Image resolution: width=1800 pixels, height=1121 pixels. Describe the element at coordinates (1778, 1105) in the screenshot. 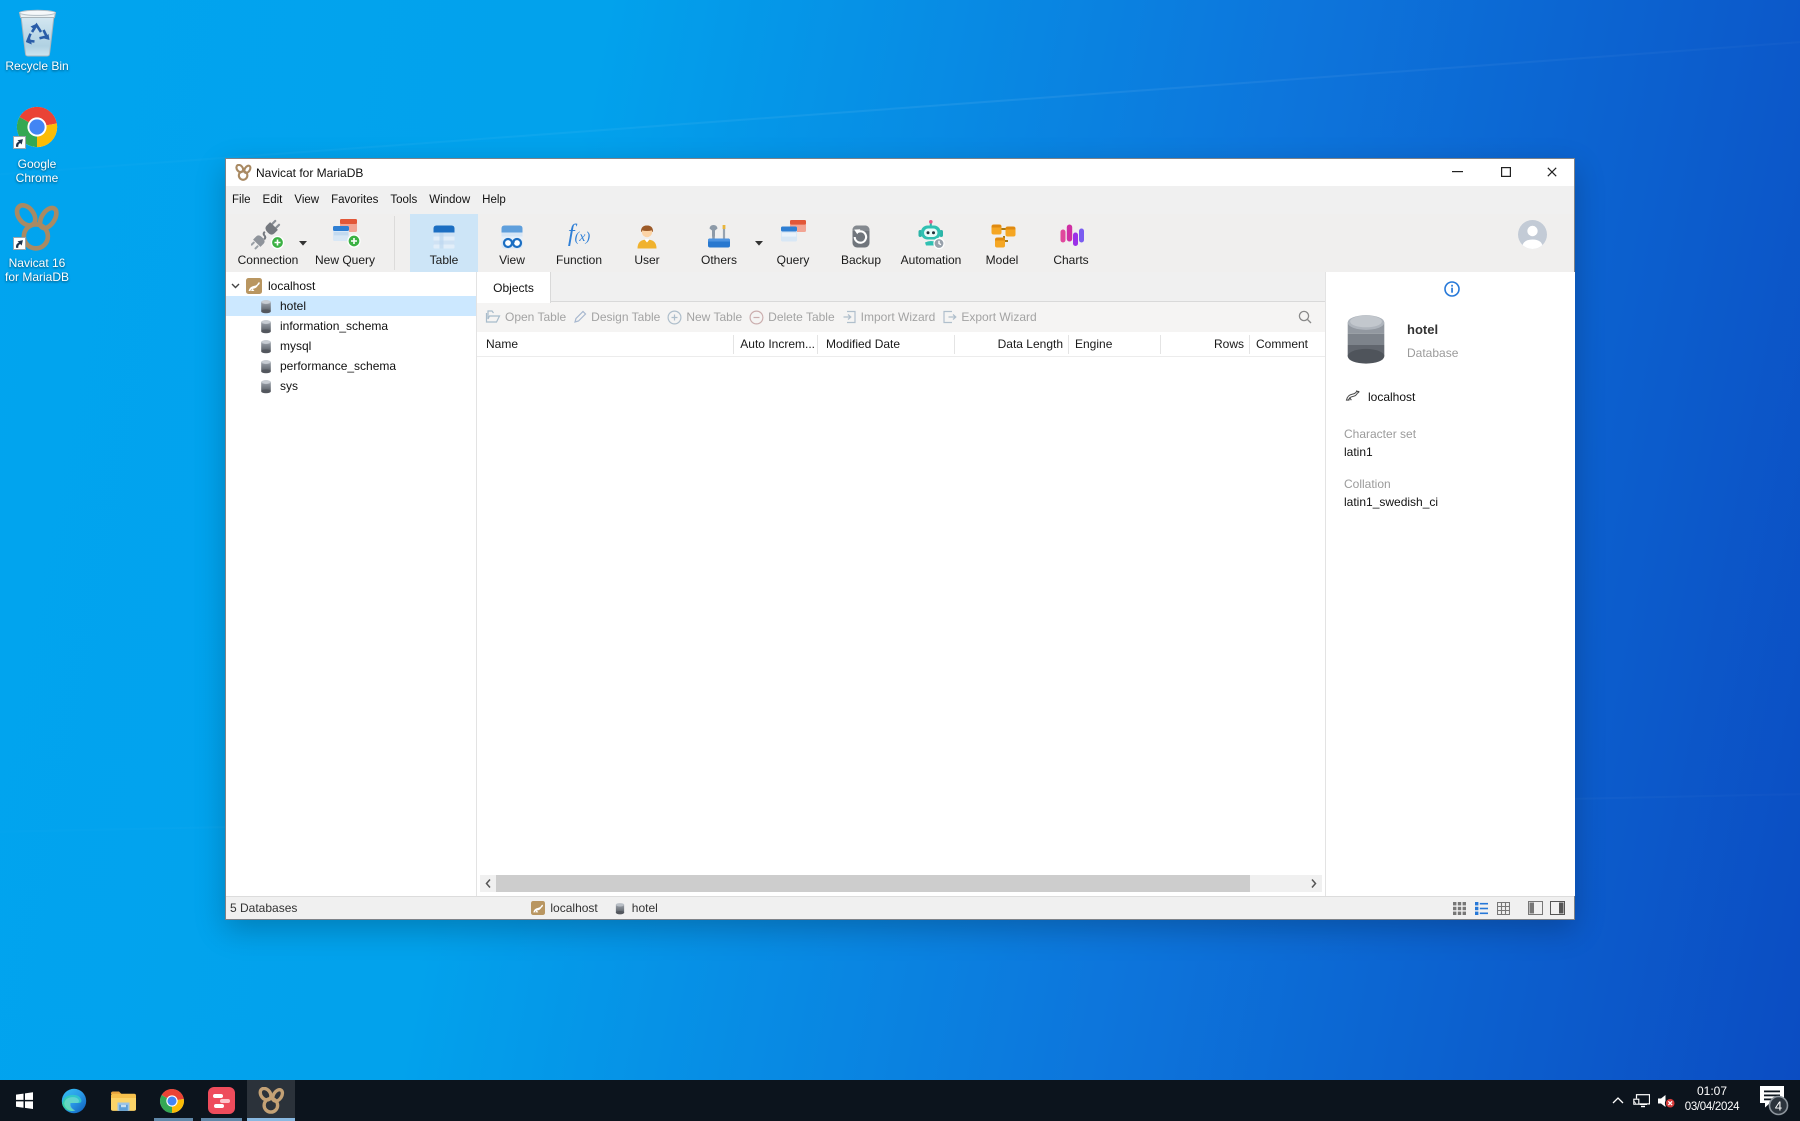

I see `svg-text: 4` at that location.